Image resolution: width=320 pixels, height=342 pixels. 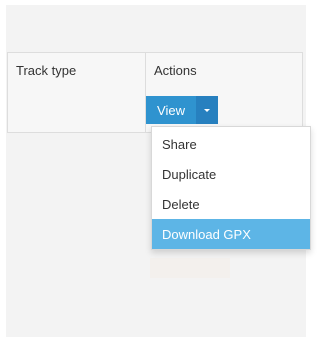 What do you see at coordinates (46, 70) in the screenshot?
I see `header-track-type: Track type` at bounding box center [46, 70].